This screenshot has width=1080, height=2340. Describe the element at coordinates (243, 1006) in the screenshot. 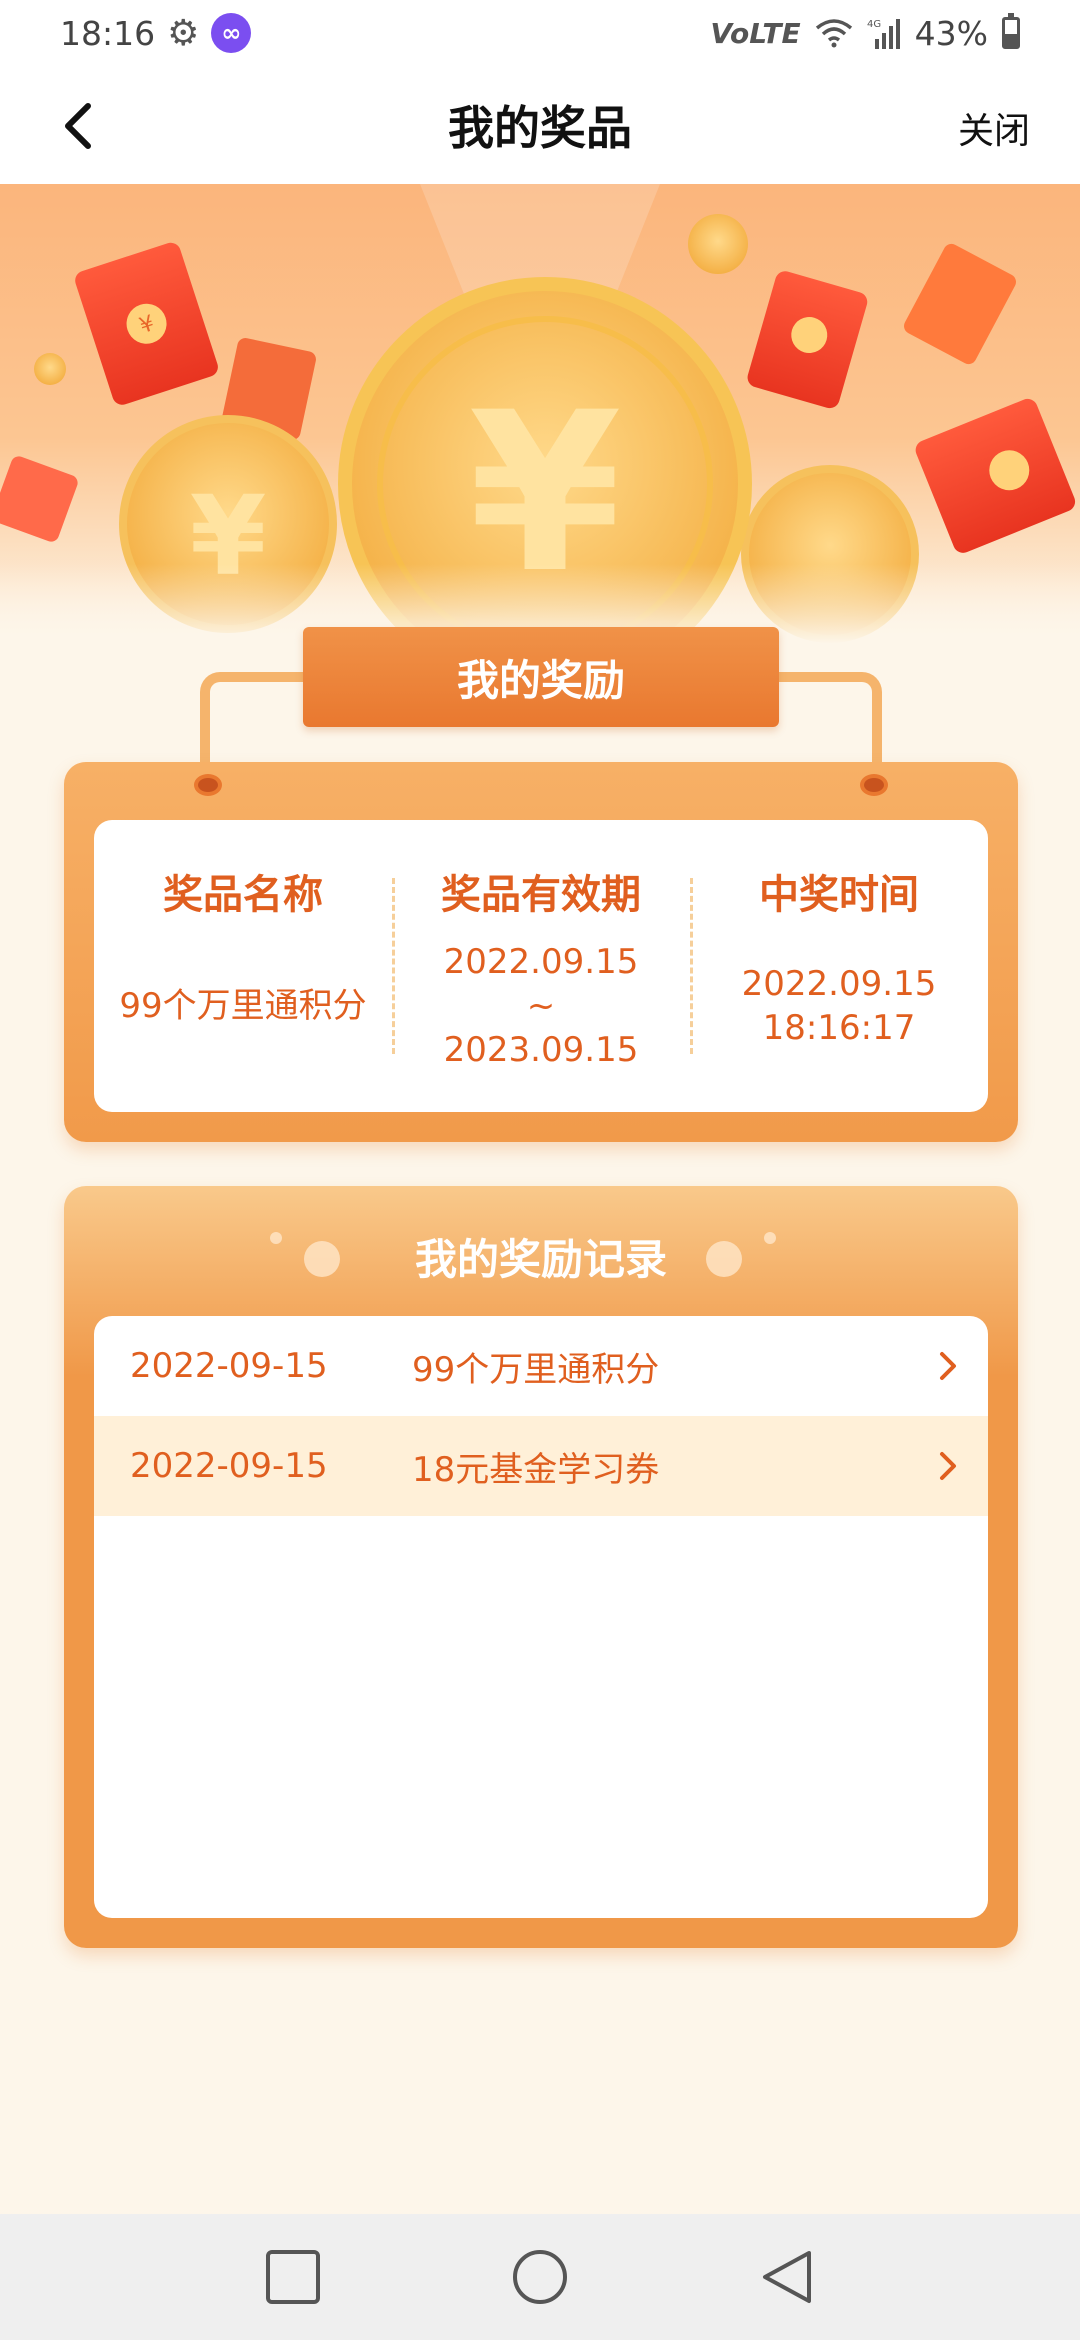

I see `prize-name-value: 99个万里通积分` at that location.